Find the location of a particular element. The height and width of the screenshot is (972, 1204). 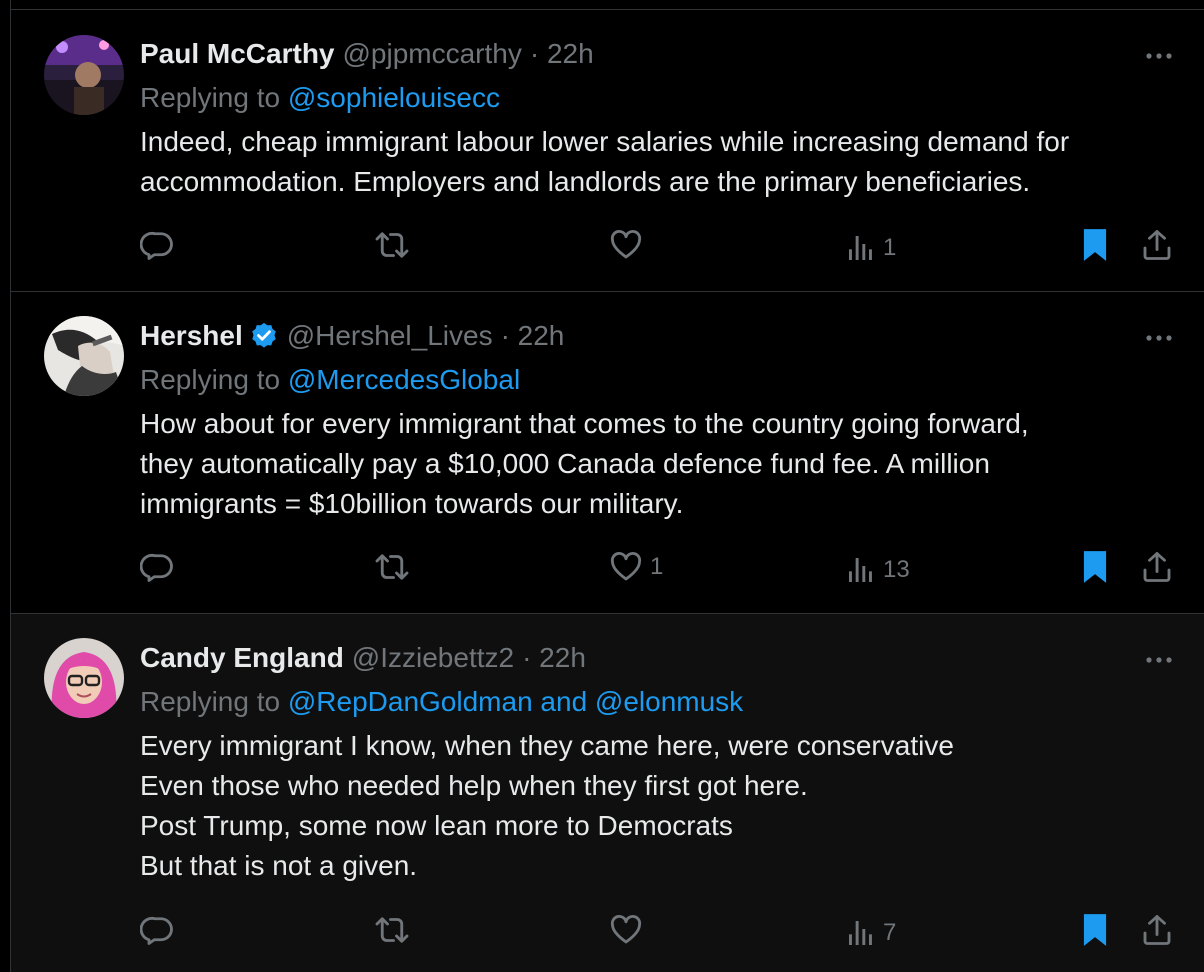

replying-to: Replying to @RepDanGoldman and @elonmusk is located at coordinates (441, 702).